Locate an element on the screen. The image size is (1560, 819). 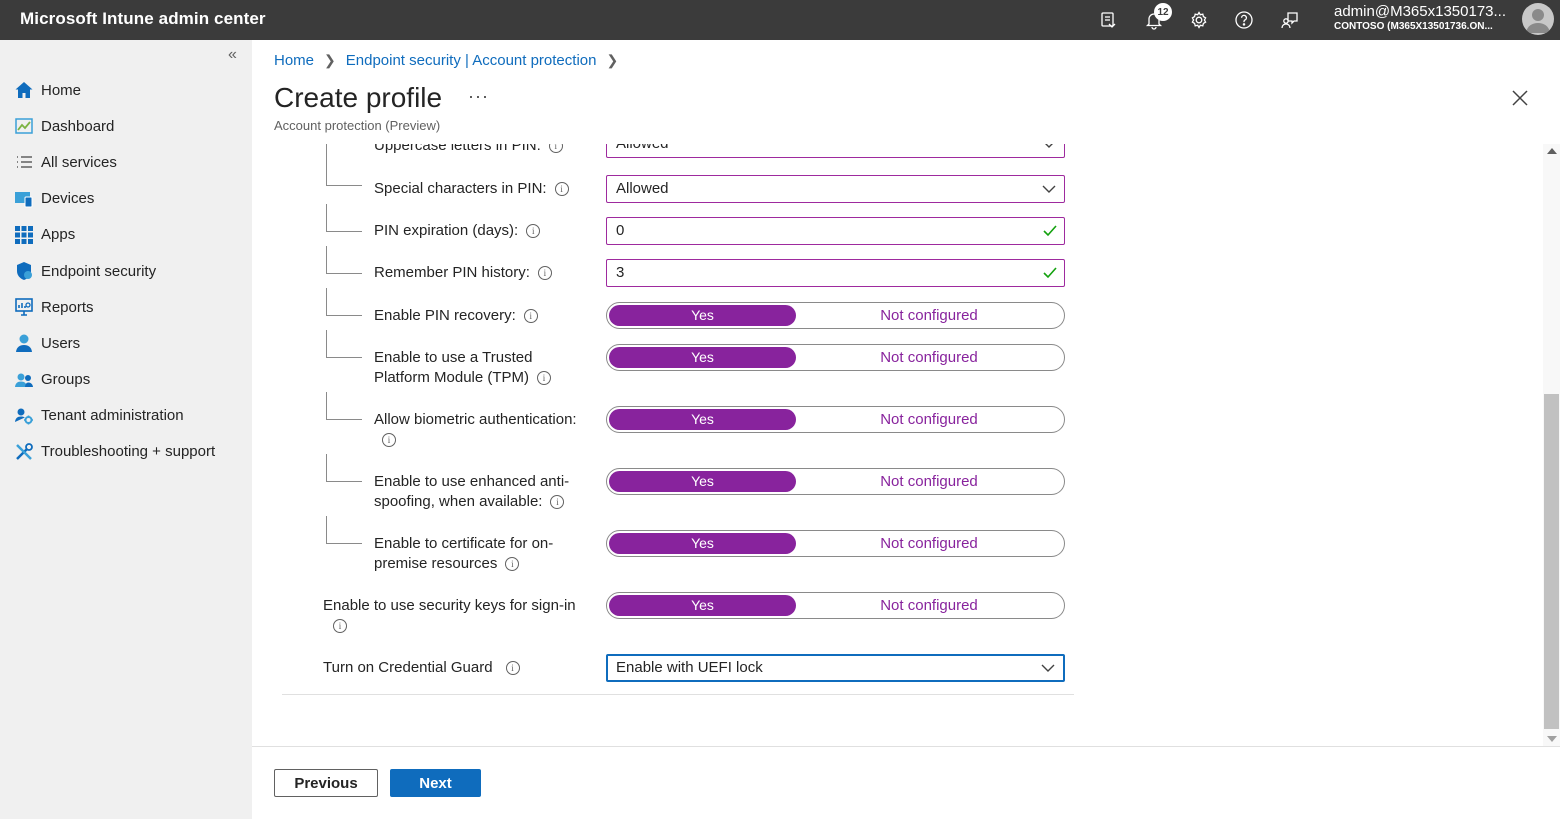
gear-icon is located at coordinates (1199, 20).